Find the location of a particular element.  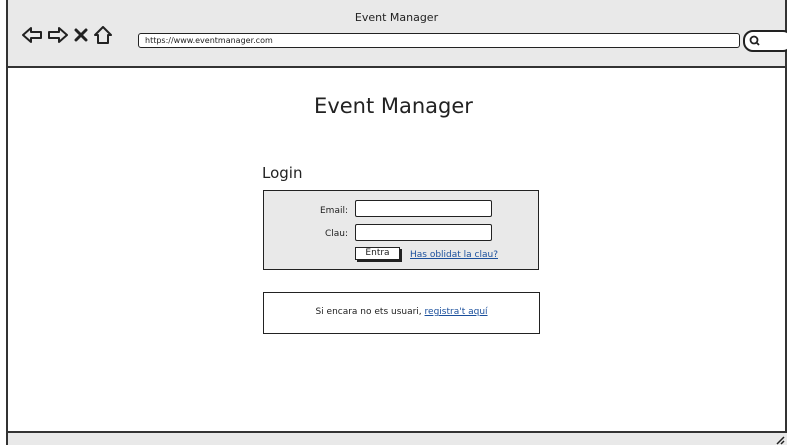

page-title: Event Manager is located at coordinates (393, 106).